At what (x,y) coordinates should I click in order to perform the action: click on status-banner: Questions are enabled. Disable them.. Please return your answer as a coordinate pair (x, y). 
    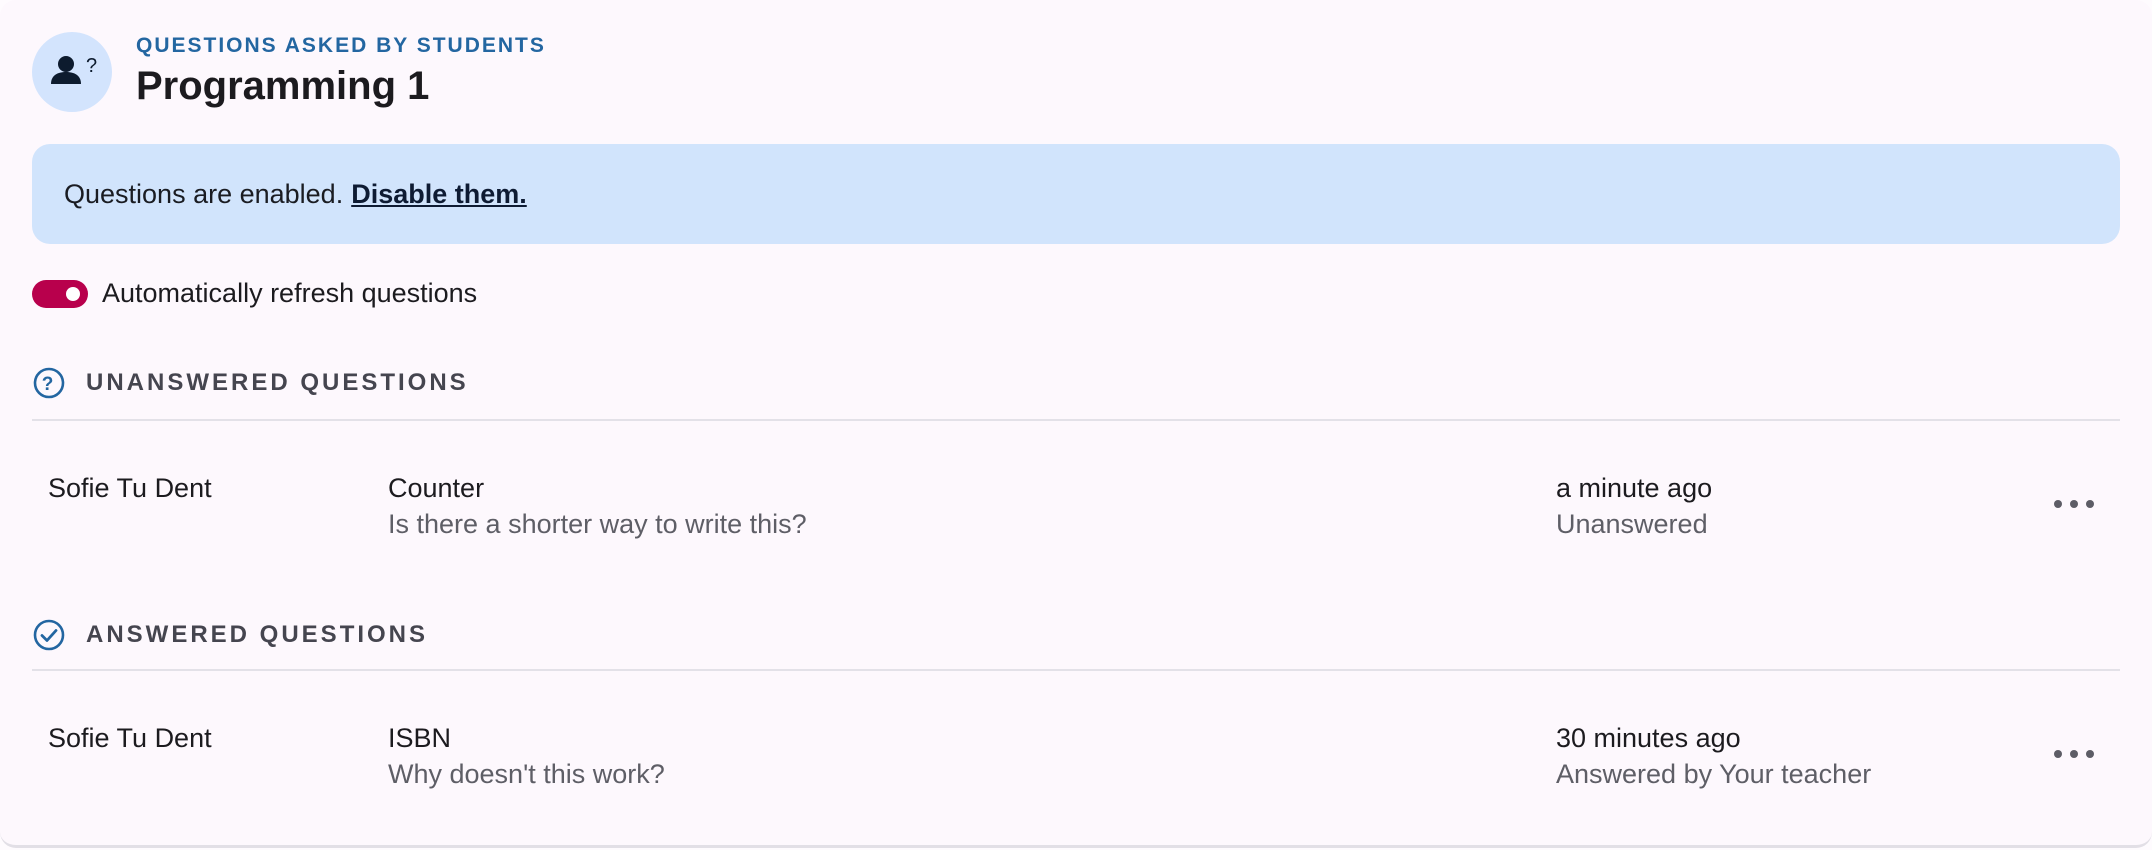
    Looking at the image, I should click on (1076, 194).